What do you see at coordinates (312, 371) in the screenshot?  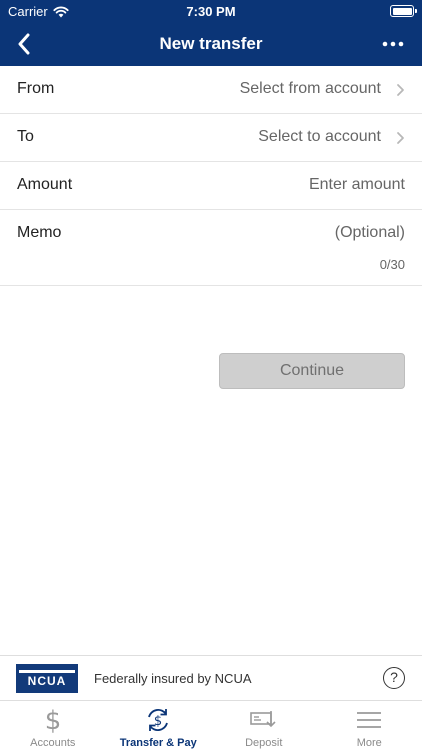 I see `continue-button: Continue` at bounding box center [312, 371].